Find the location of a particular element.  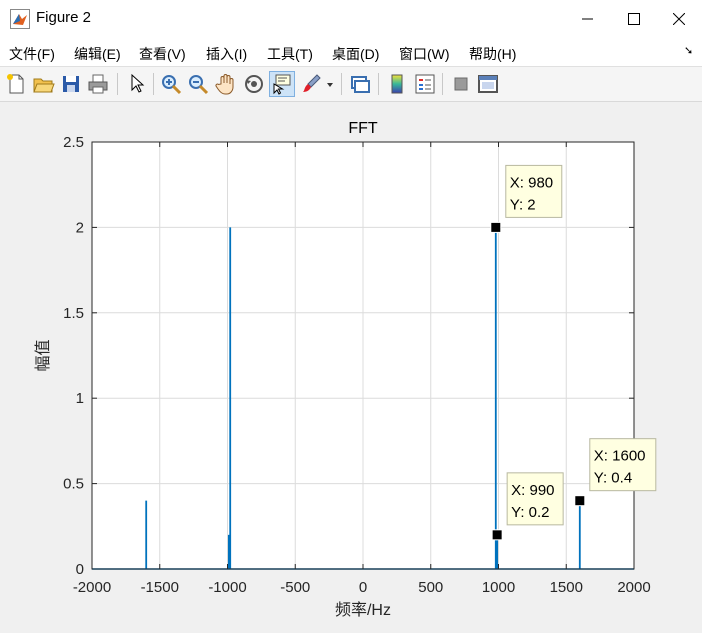

new-figure-icon is located at coordinates (16, 84).